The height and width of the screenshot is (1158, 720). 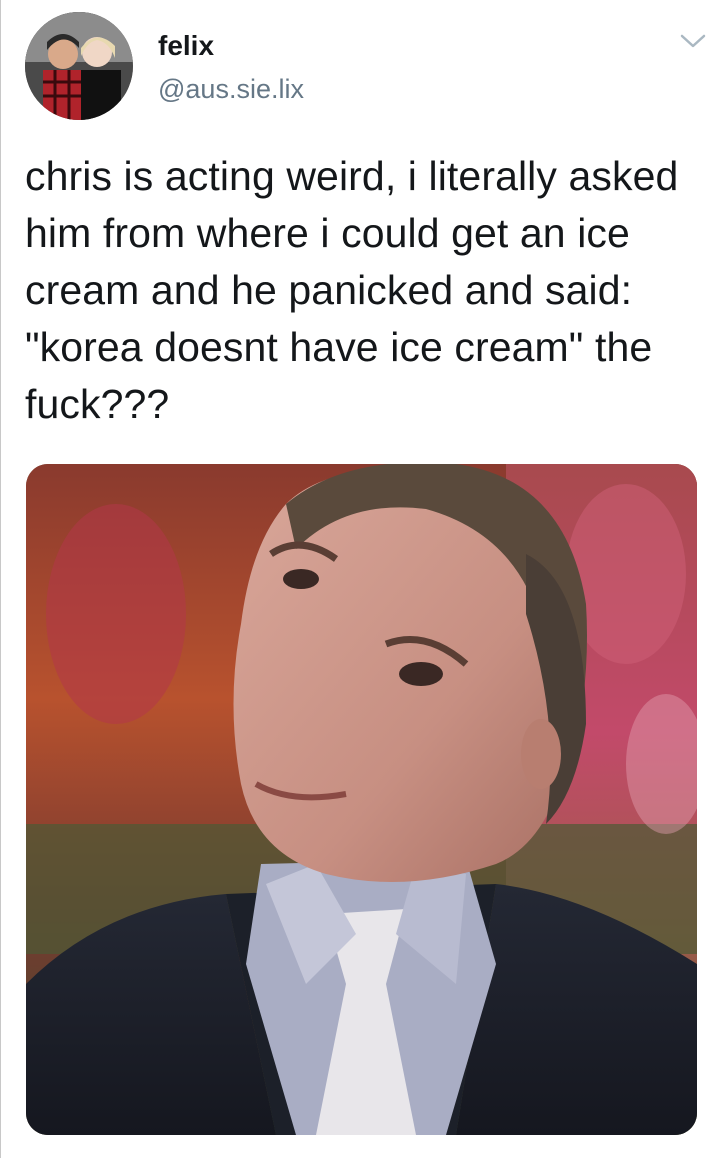 I want to click on avatar-photo, so click(x=79, y=66).